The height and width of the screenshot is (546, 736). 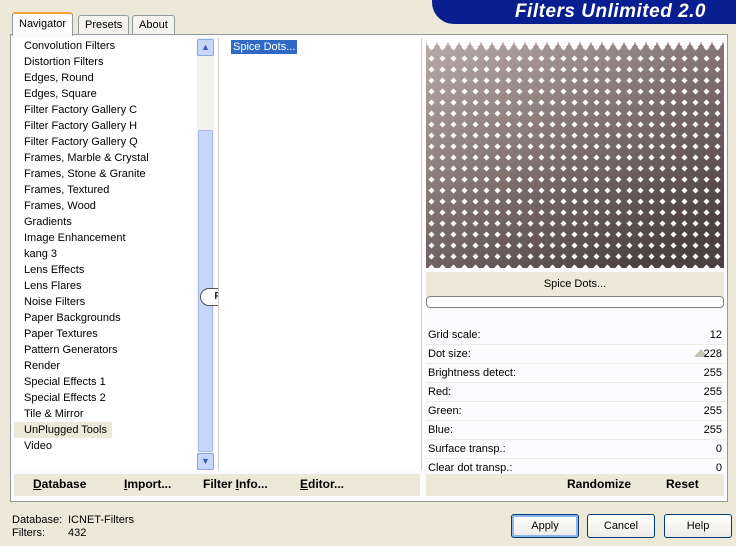 I want to click on category-item: Special Effects 2, so click(x=105, y=398).